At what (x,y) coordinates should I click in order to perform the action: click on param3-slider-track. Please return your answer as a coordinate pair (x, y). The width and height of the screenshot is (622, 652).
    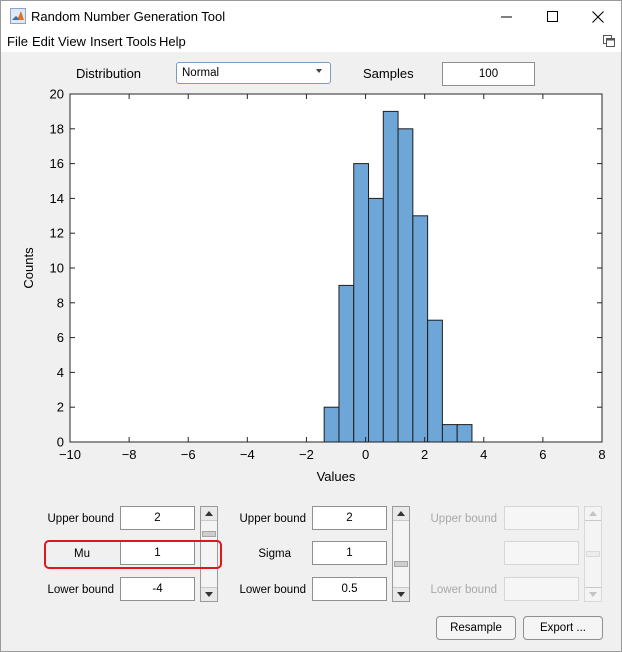
    Looking at the image, I should click on (593, 554).